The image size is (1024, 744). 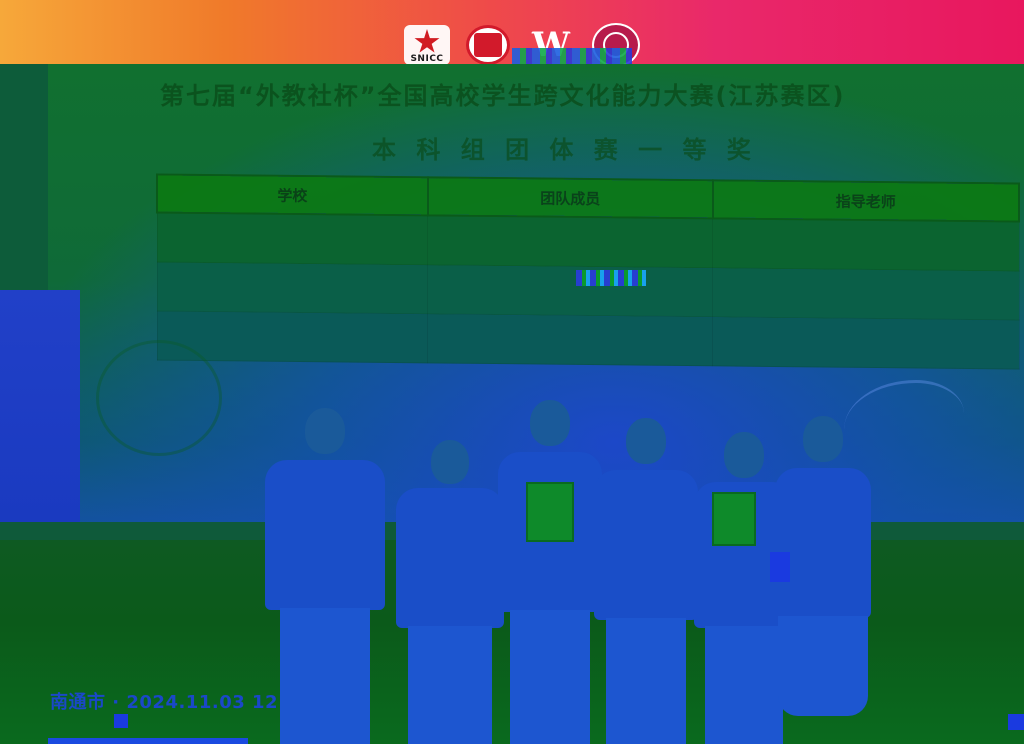 I want to click on star-logo-icon: SNICC, so click(x=427, y=45).